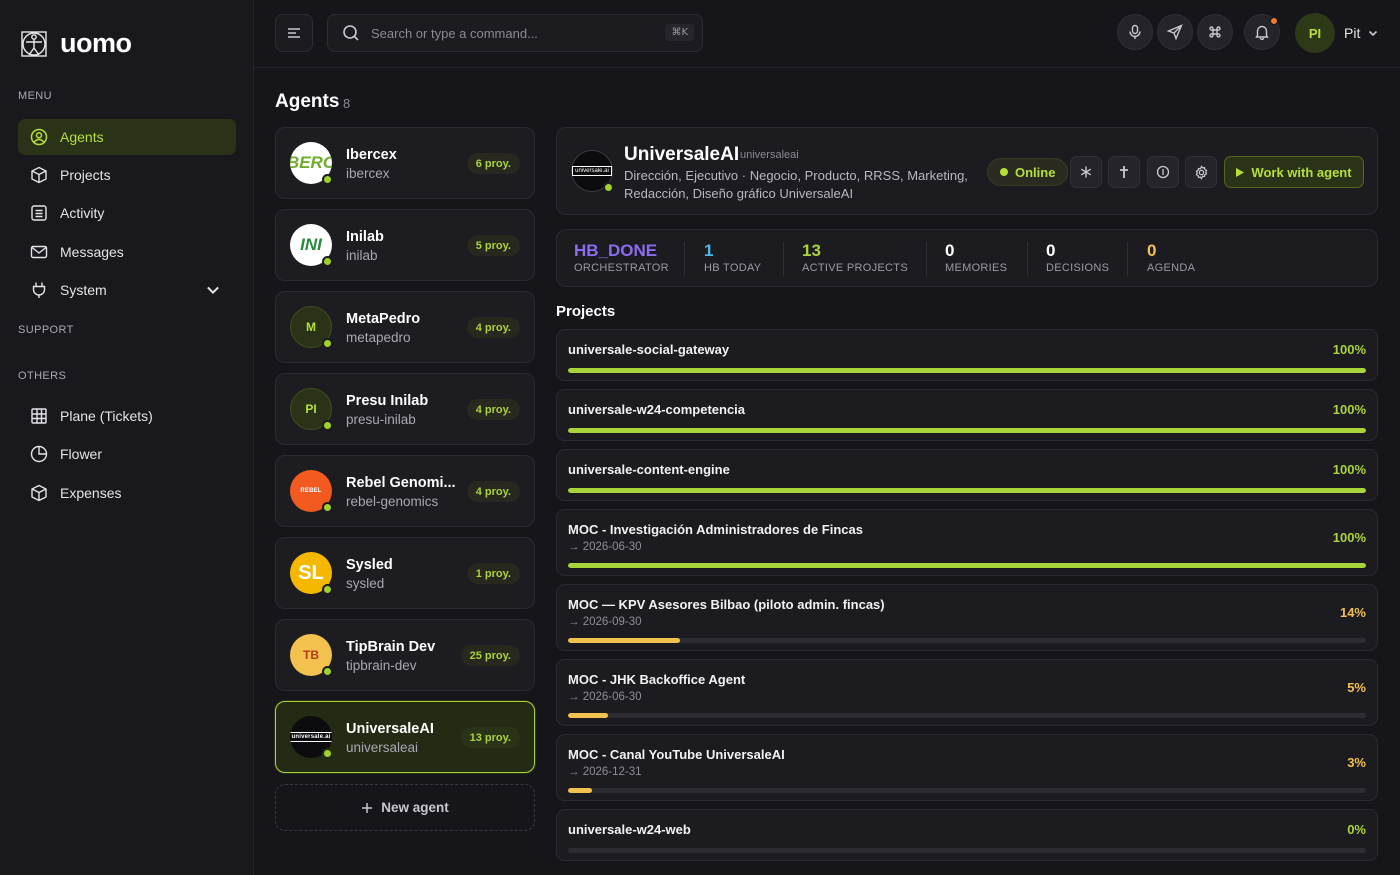 This screenshot has width=1400, height=875. What do you see at coordinates (967, 415) in the screenshot?
I see `project-row: universale-w24-competencia 100%` at bounding box center [967, 415].